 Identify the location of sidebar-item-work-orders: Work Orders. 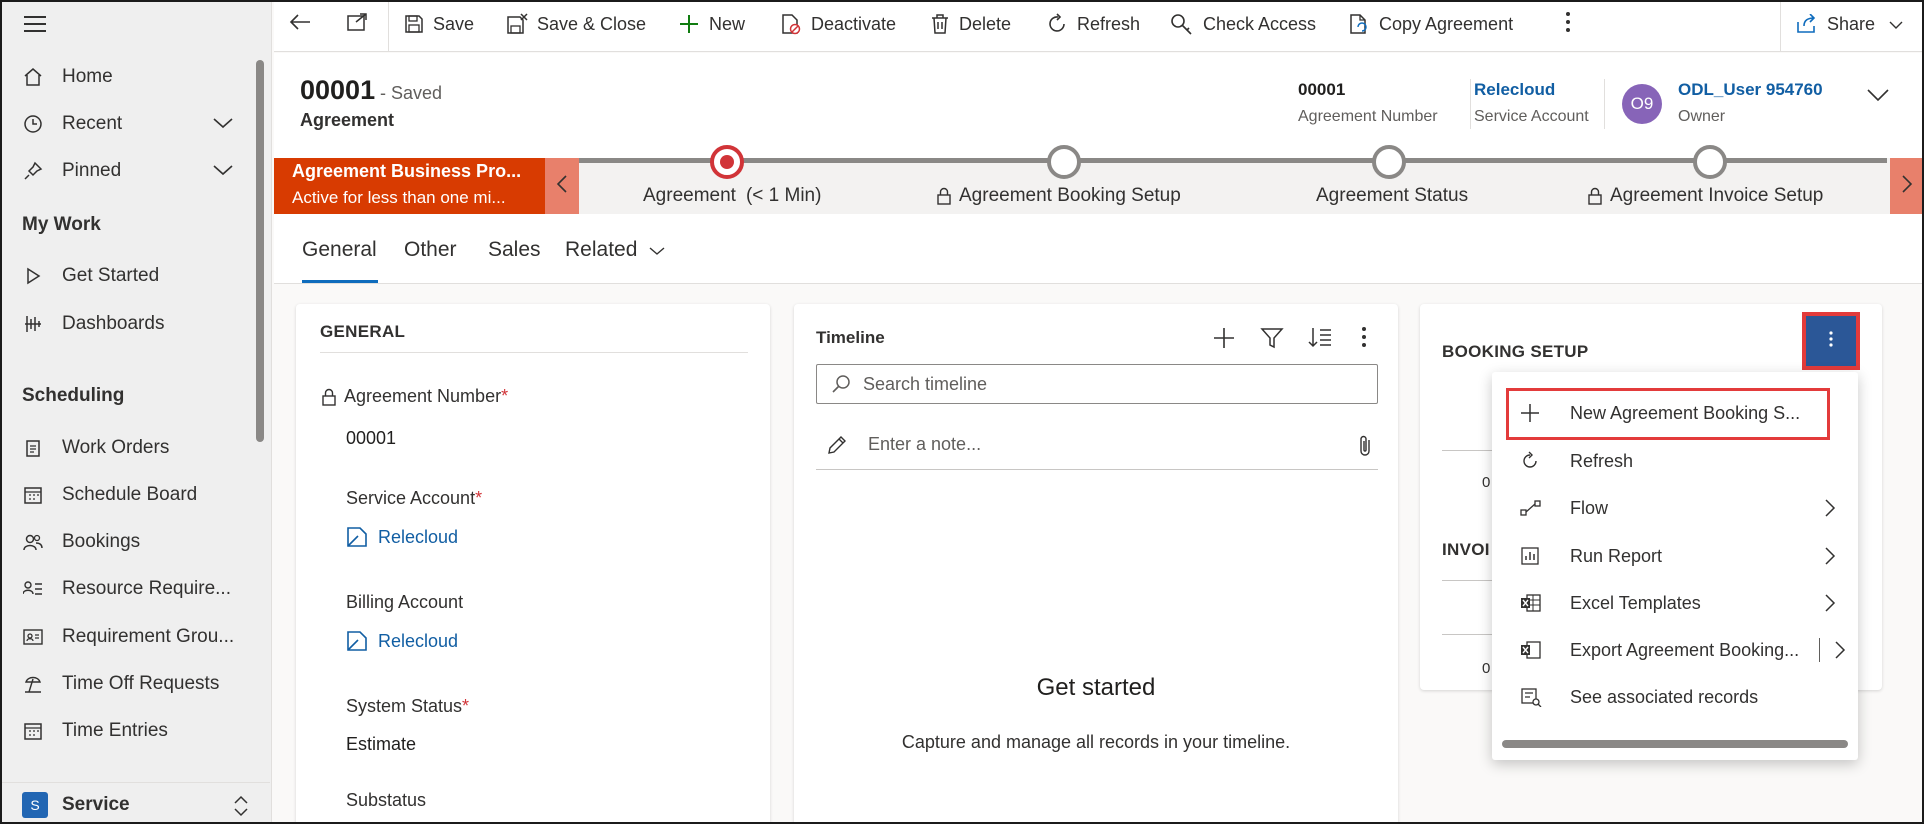
(133, 448).